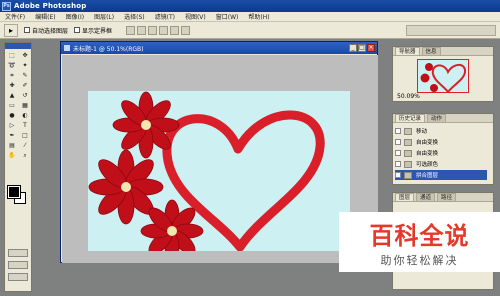 This screenshot has height=296, width=500. Describe the element at coordinates (12, 155) in the screenshot. I see `hand-icon: ✋` at that location.